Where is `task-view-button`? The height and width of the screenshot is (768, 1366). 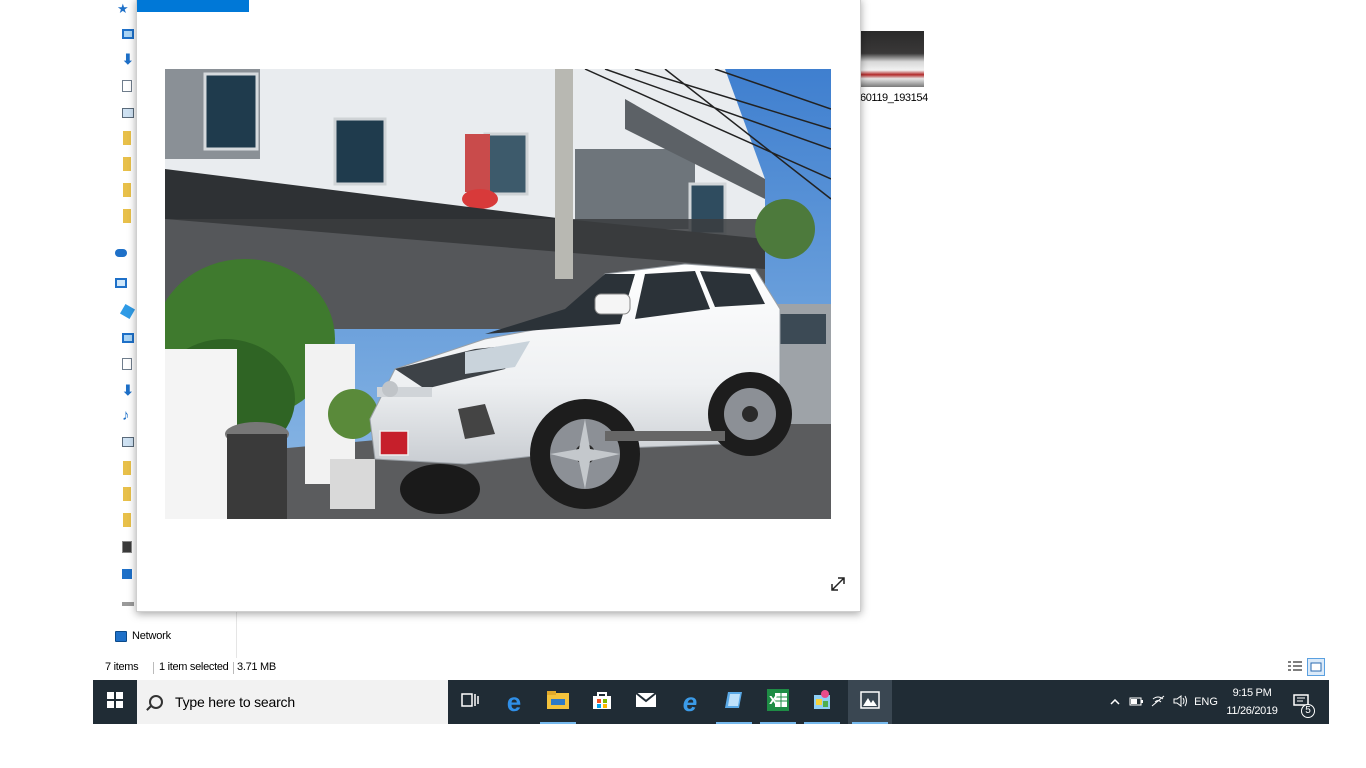
task-view-button is located at coordinates (470, 702).